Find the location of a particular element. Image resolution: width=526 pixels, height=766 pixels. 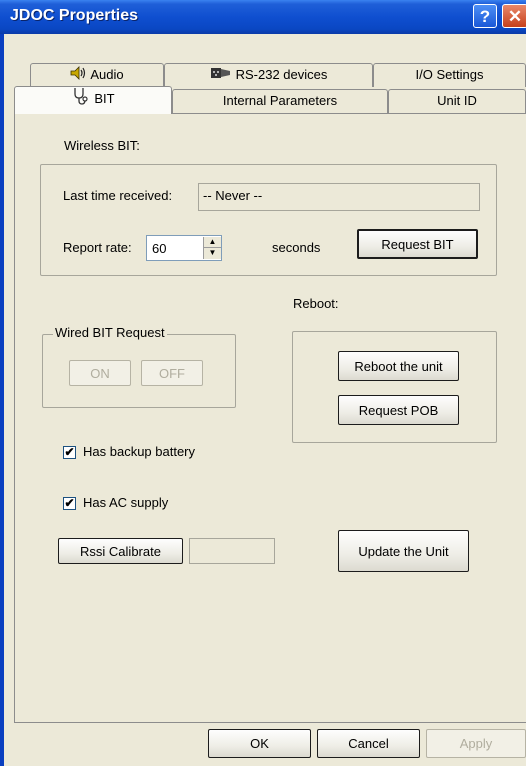

update-unit-button: Update the Unit is located at coordinates (403, 551).